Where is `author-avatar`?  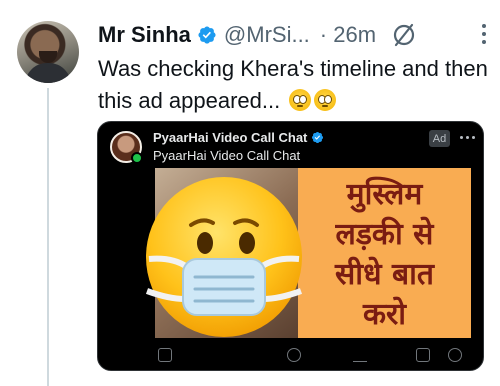
author-avatar is located at coordinates (48, 52).